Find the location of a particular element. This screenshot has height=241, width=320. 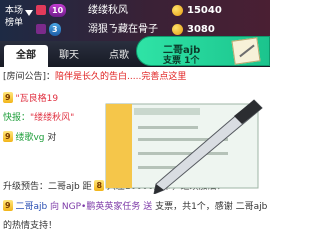

tab-song: 点歌 is located at coordinates (119, 56).